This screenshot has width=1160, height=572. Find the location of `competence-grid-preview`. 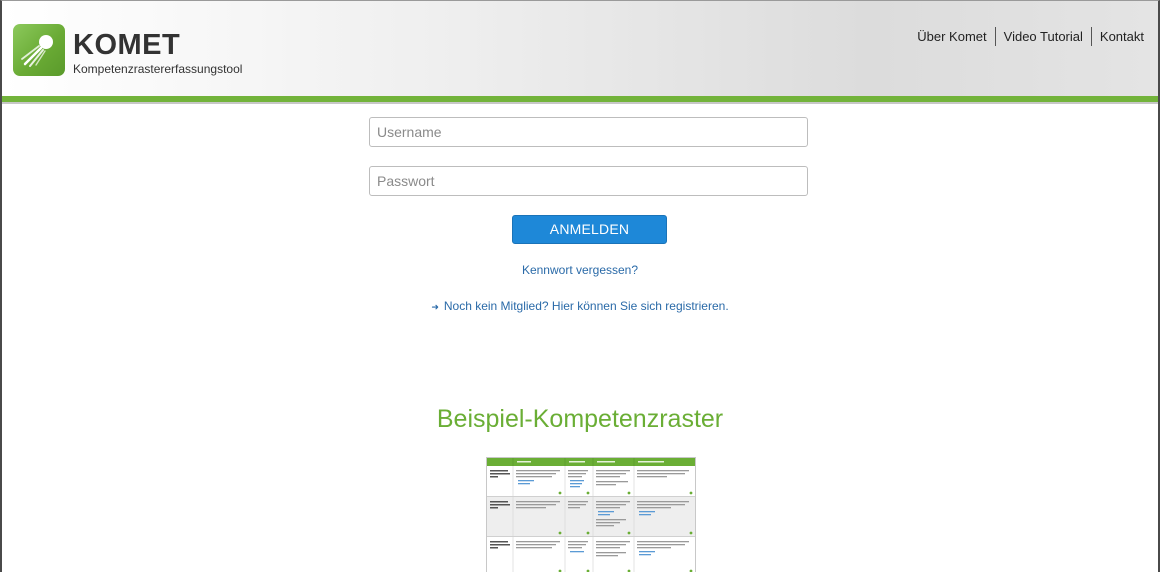

competence-grid-preview is located at coordinates (591, 515).